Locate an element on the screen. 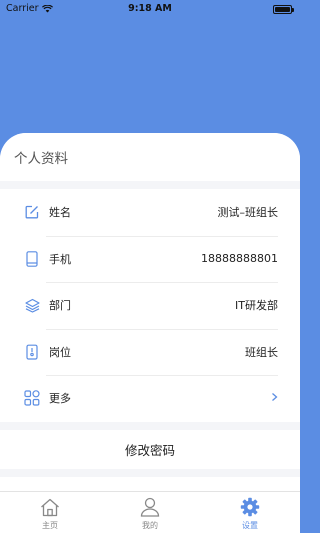  user-icon is located at coordinates (150, 507).